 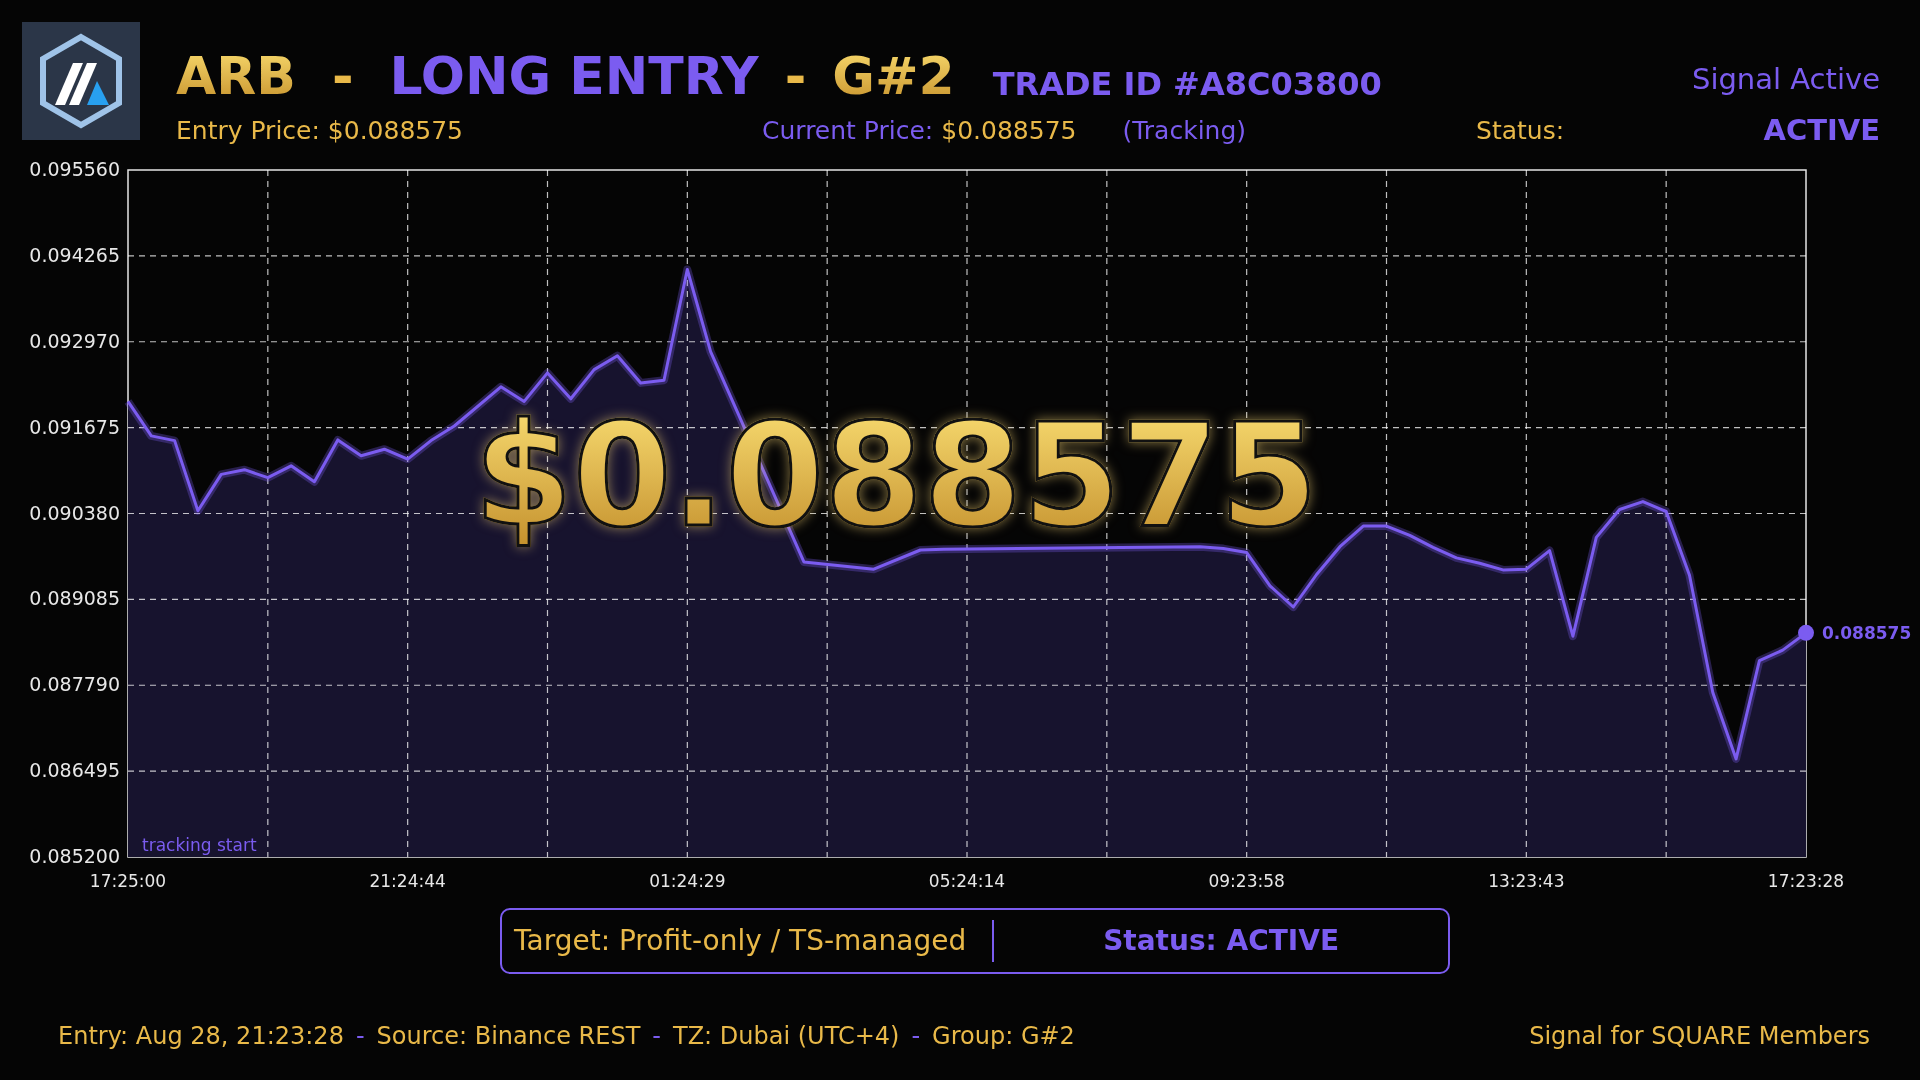 What do you see at coordinates (74, 170) in the screenshot?
I see `y-axis-label: 0.095560` at bounding box center [74, 170].